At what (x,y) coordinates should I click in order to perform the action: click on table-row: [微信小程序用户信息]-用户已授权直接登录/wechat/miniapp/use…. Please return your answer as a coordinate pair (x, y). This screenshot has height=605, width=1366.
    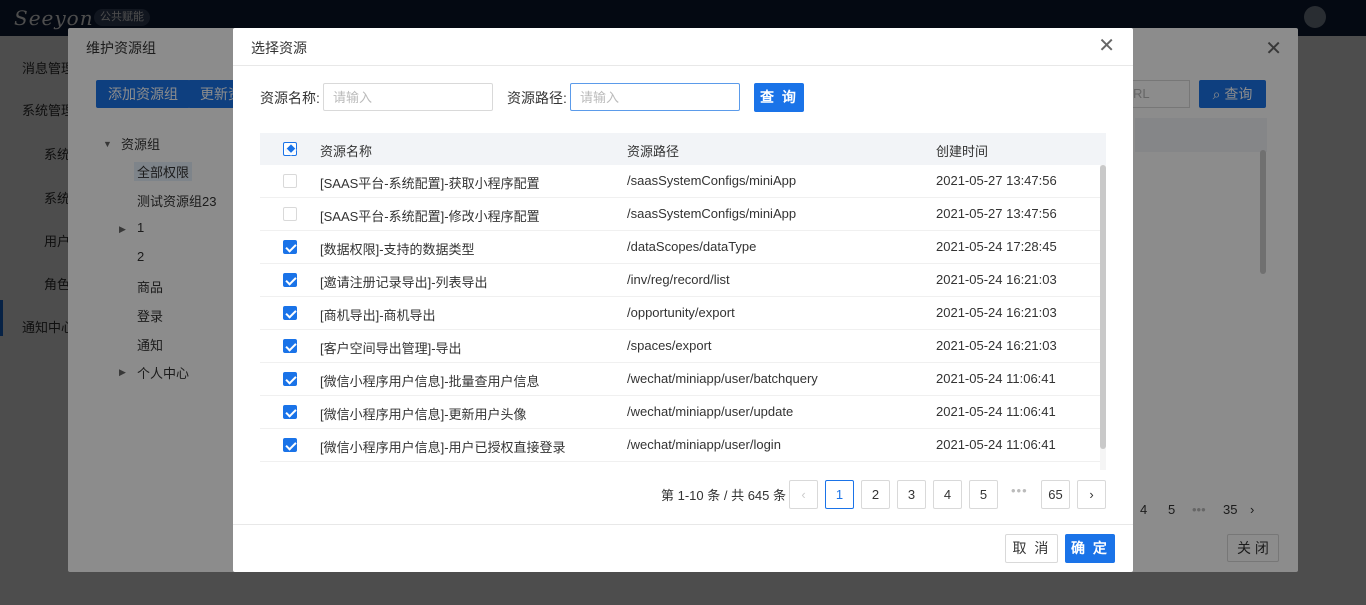
    Looking at the image, I should click on (680, 445).